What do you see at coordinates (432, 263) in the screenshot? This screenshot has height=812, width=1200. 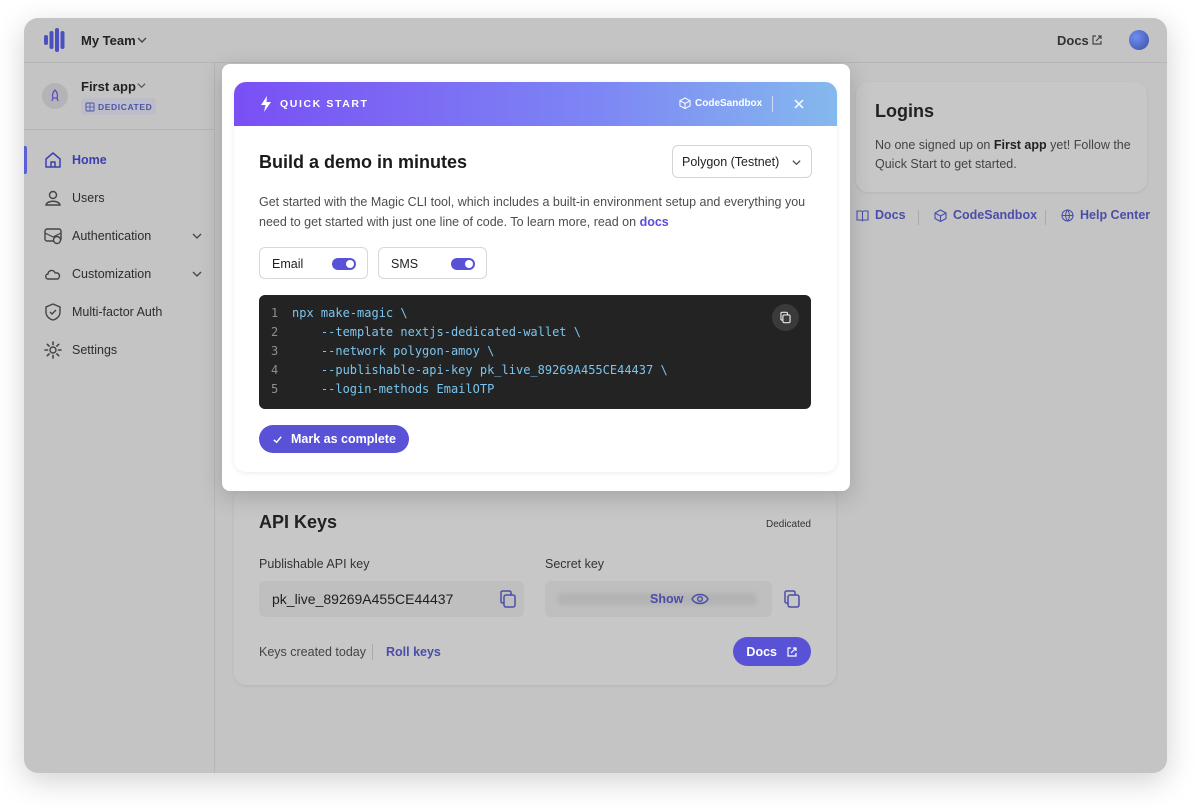 I see `sms-toggle-box: SMS` at bounding box center [432, 263].